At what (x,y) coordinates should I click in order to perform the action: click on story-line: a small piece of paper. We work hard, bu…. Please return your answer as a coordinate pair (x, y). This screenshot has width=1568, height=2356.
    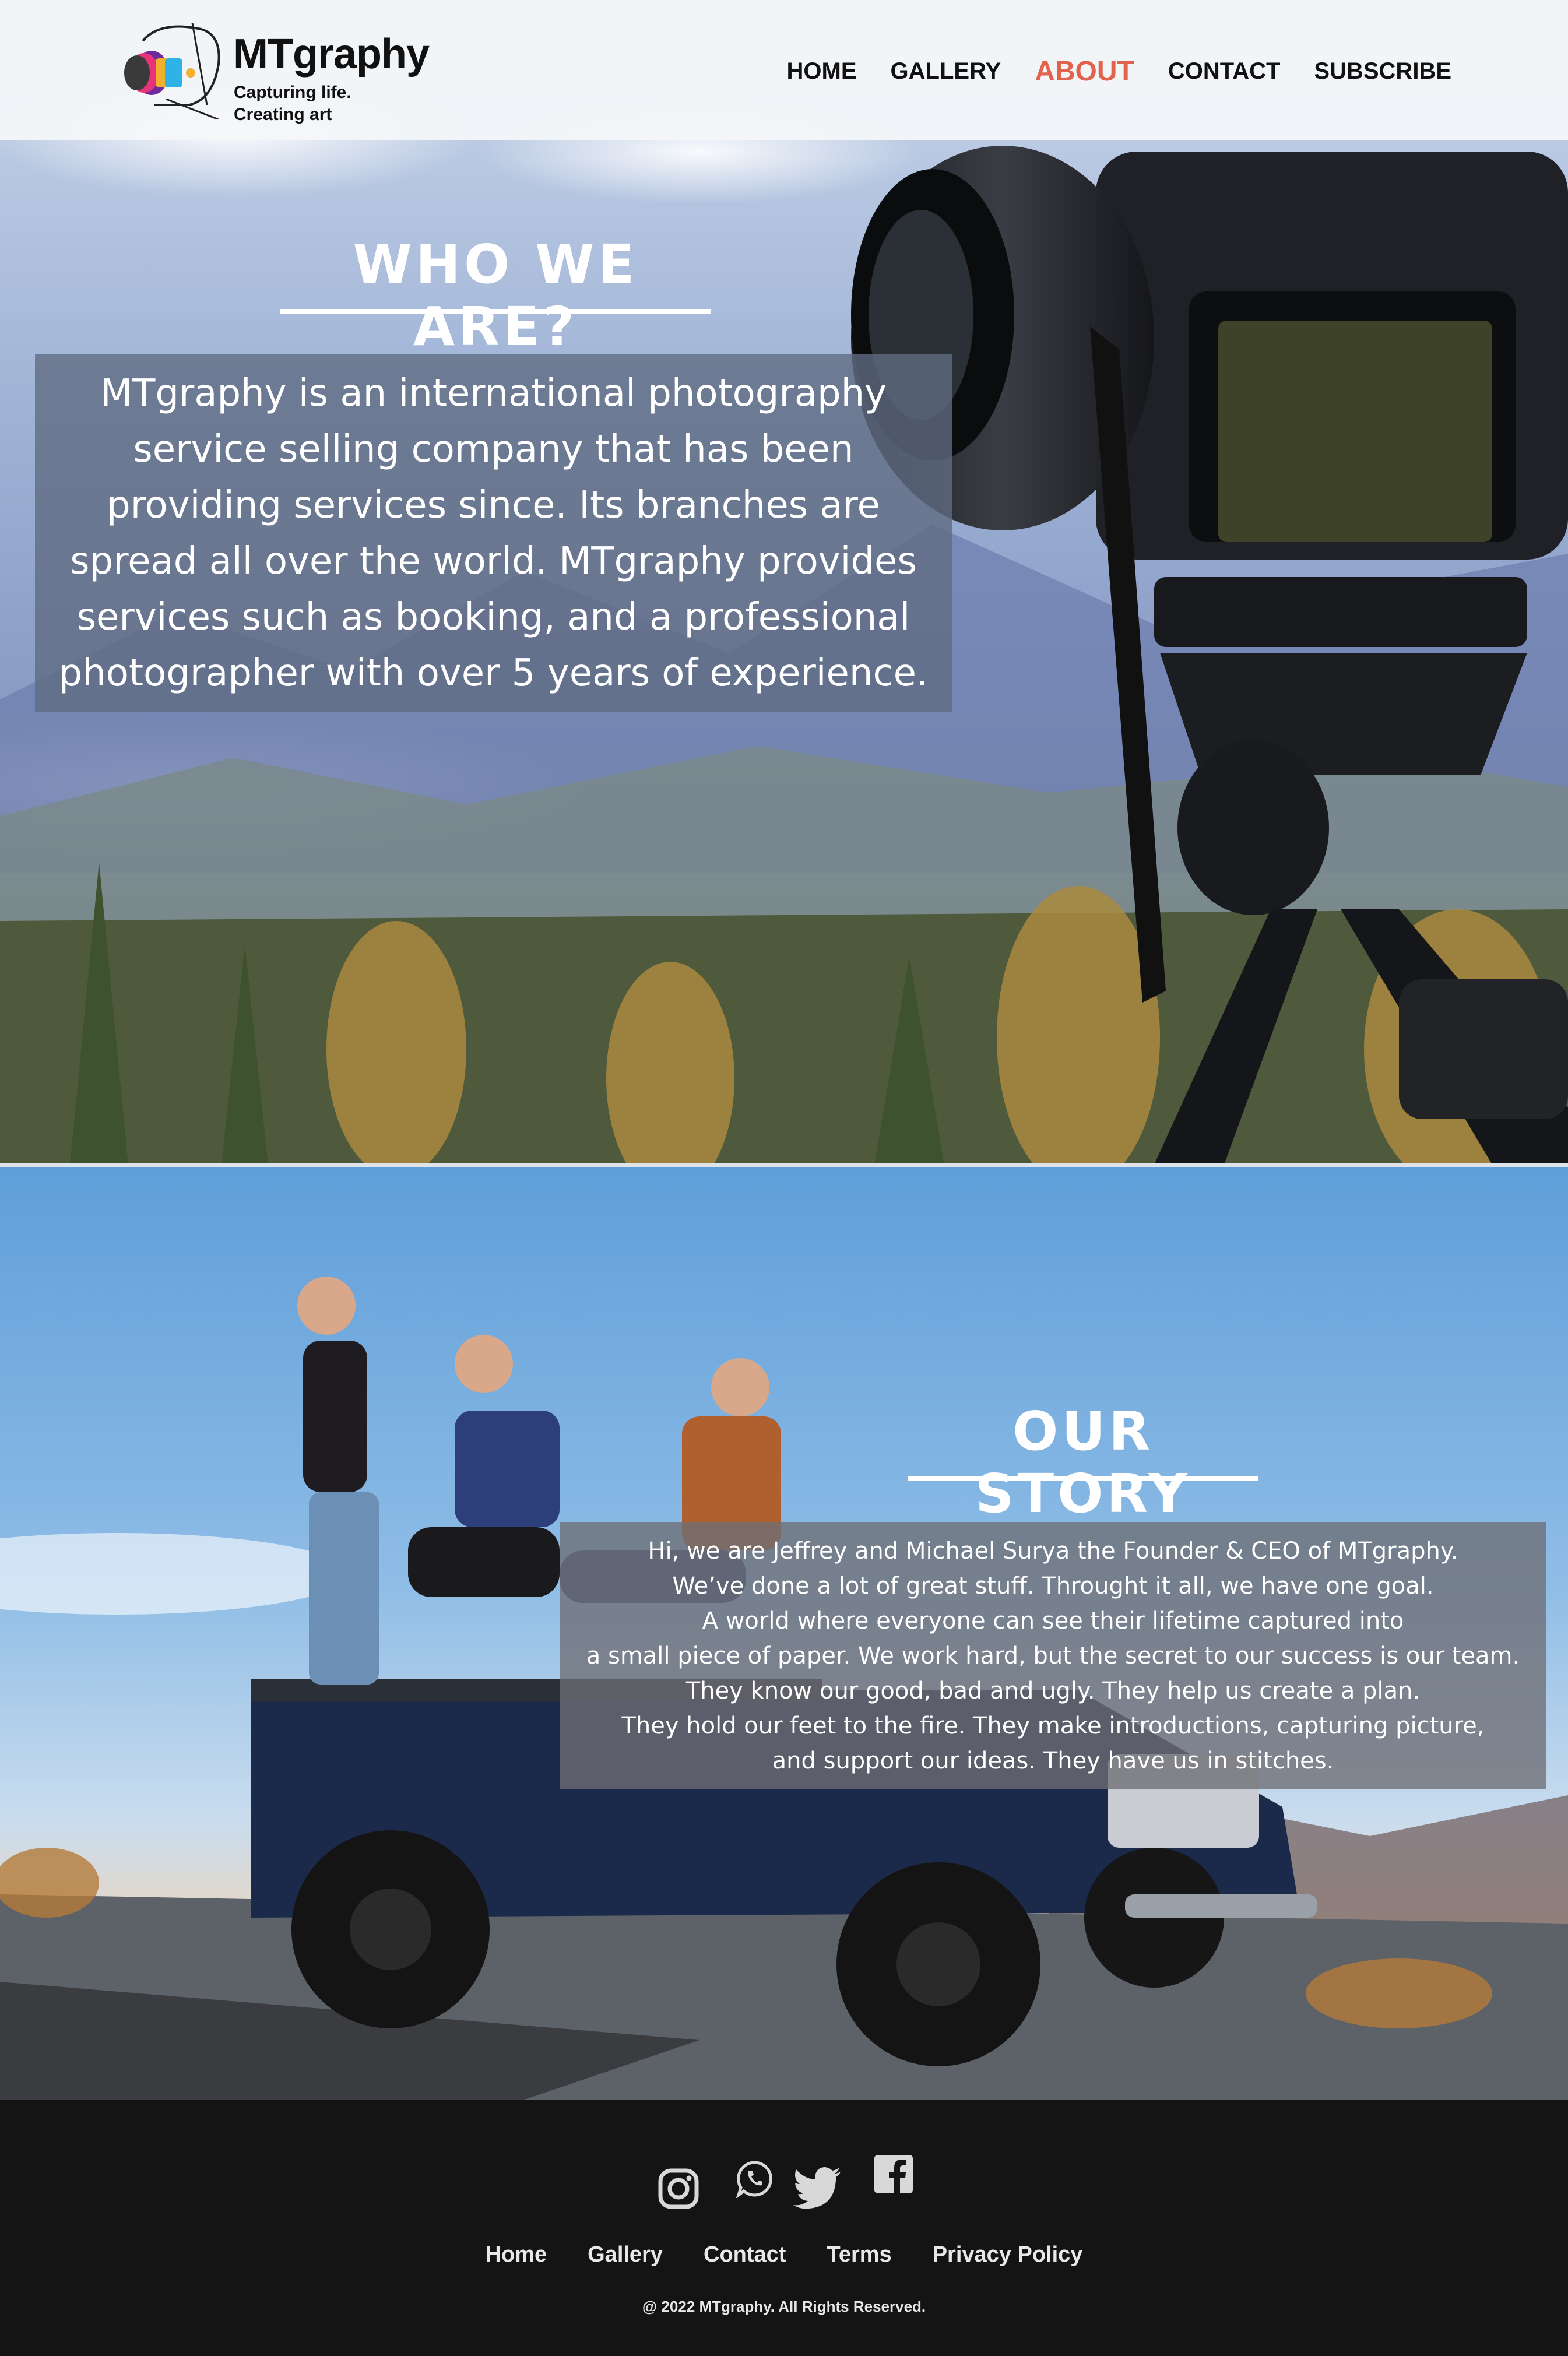
    Looking at the image, I should click on (1053, 1656).